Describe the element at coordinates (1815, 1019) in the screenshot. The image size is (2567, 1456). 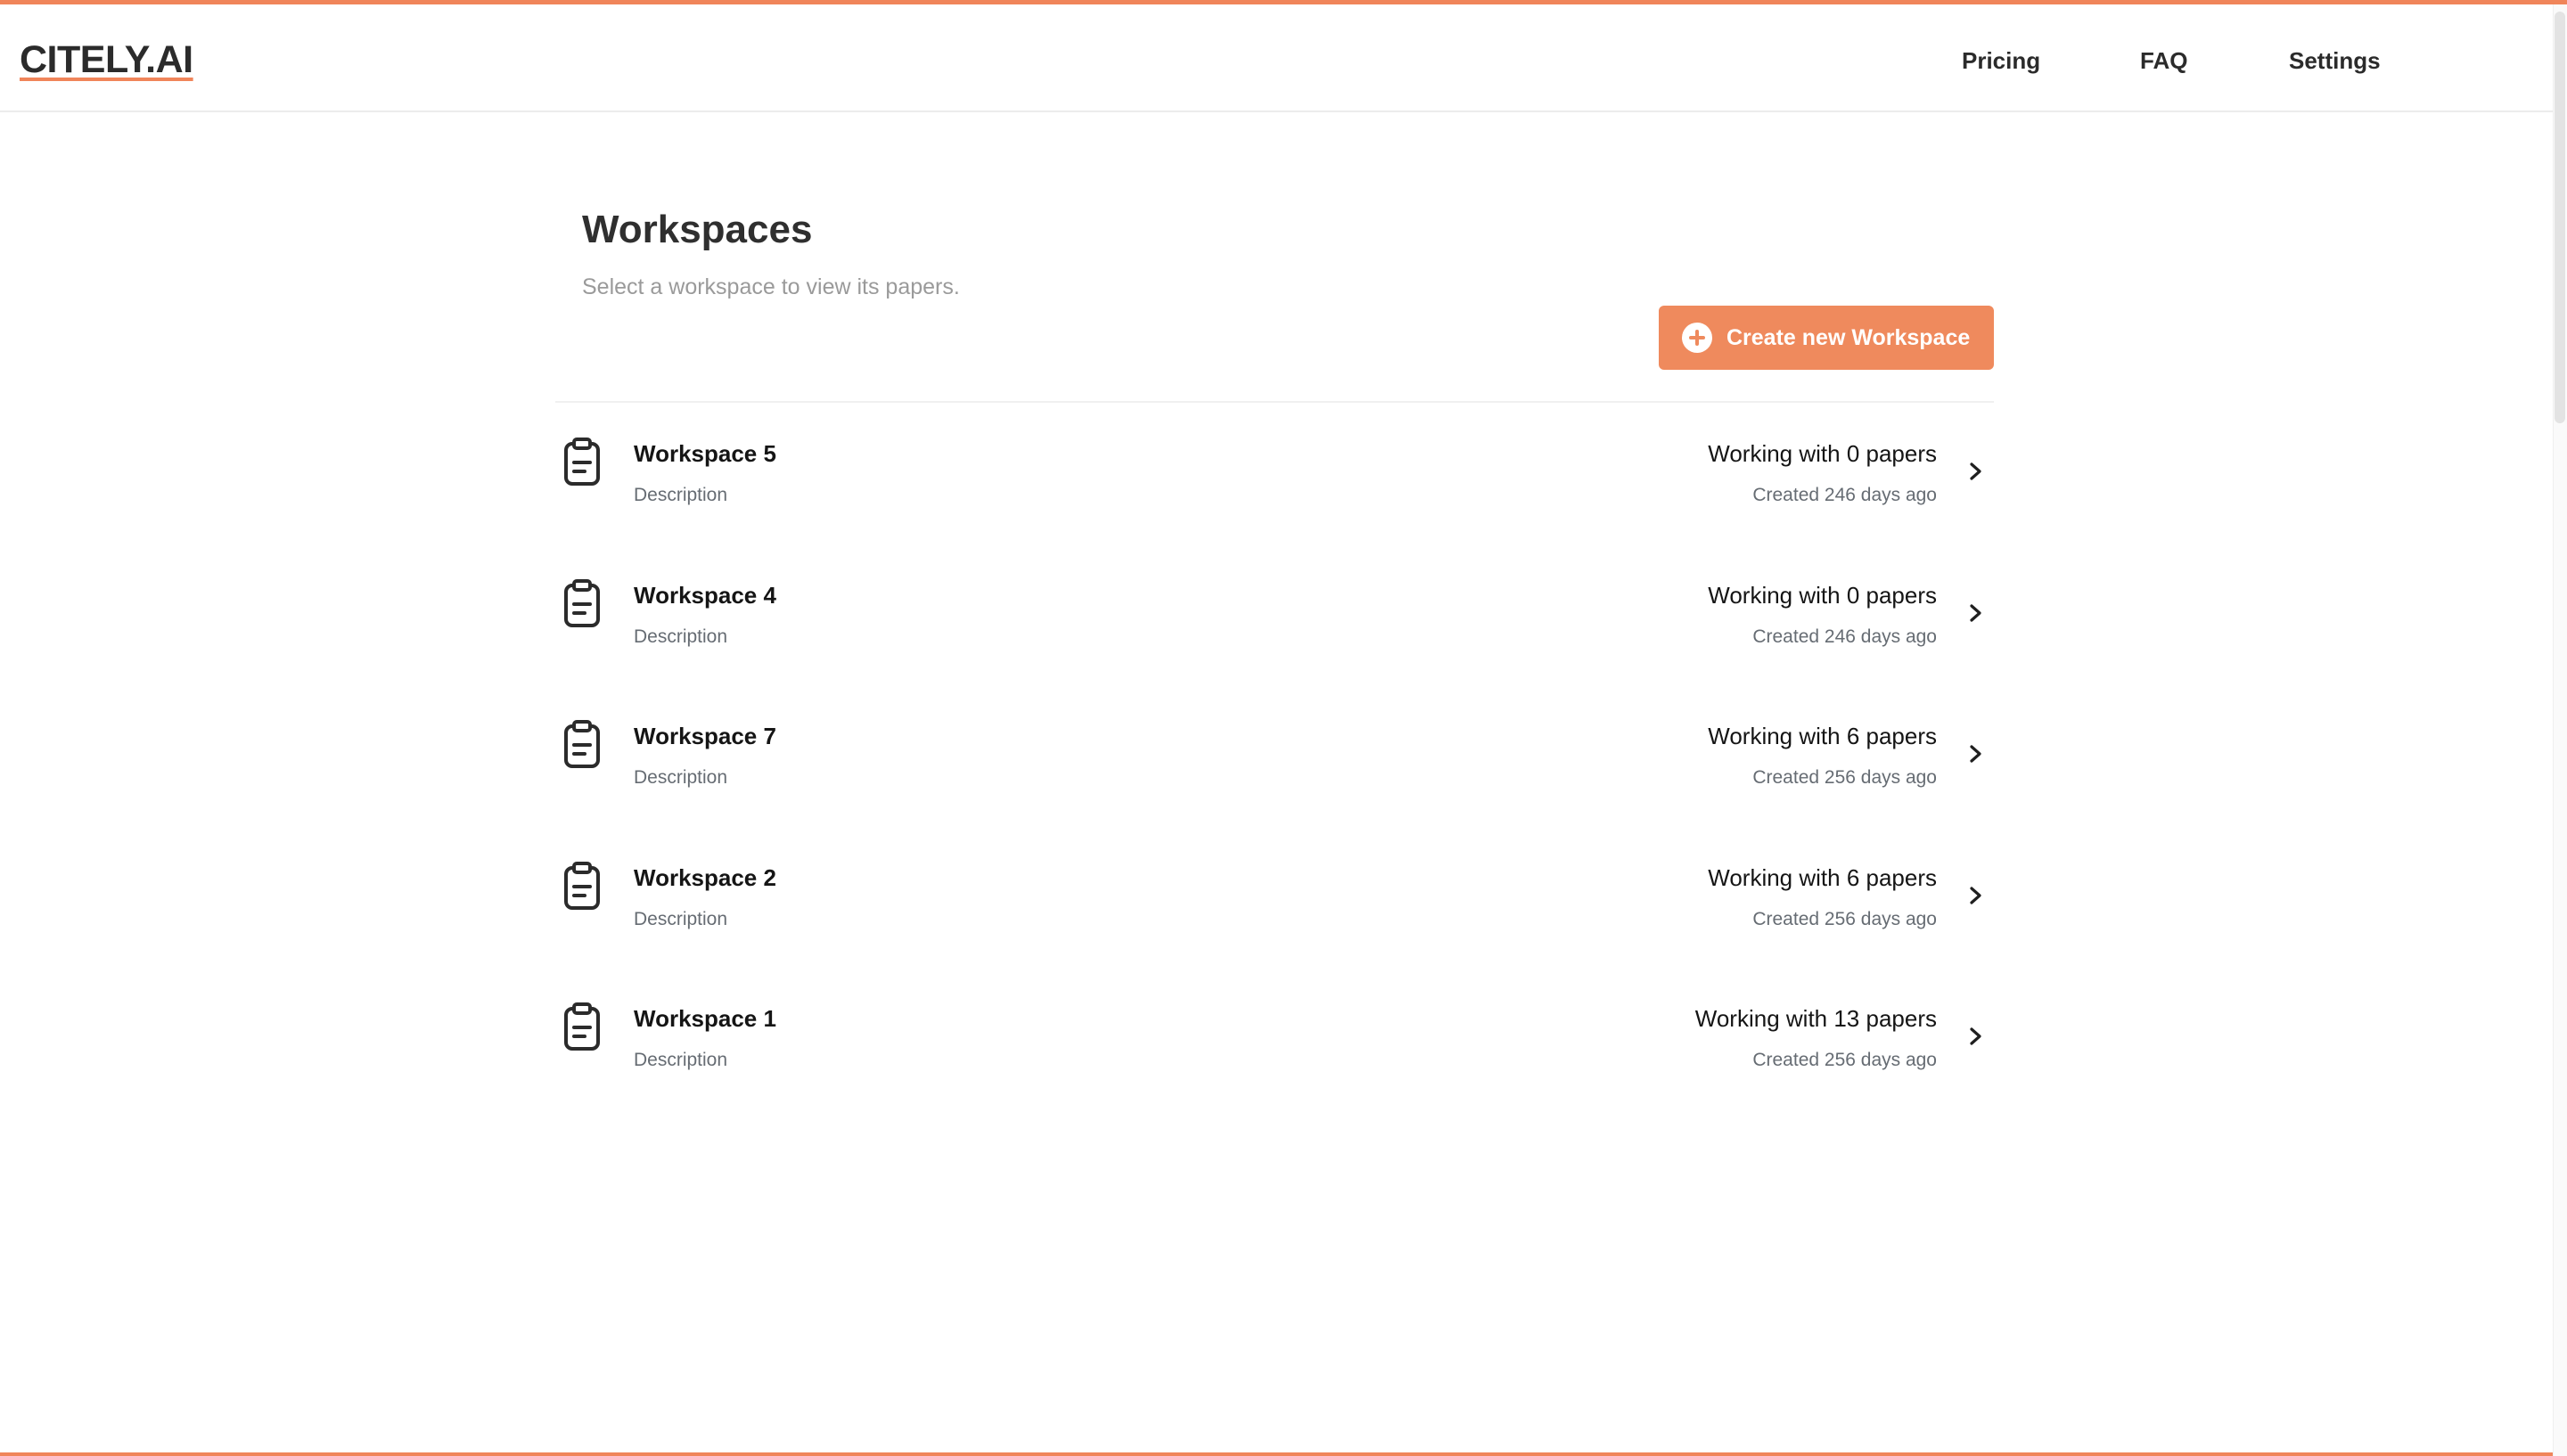
I see `workspace-paper-count: Working with 13 papers` at that location.